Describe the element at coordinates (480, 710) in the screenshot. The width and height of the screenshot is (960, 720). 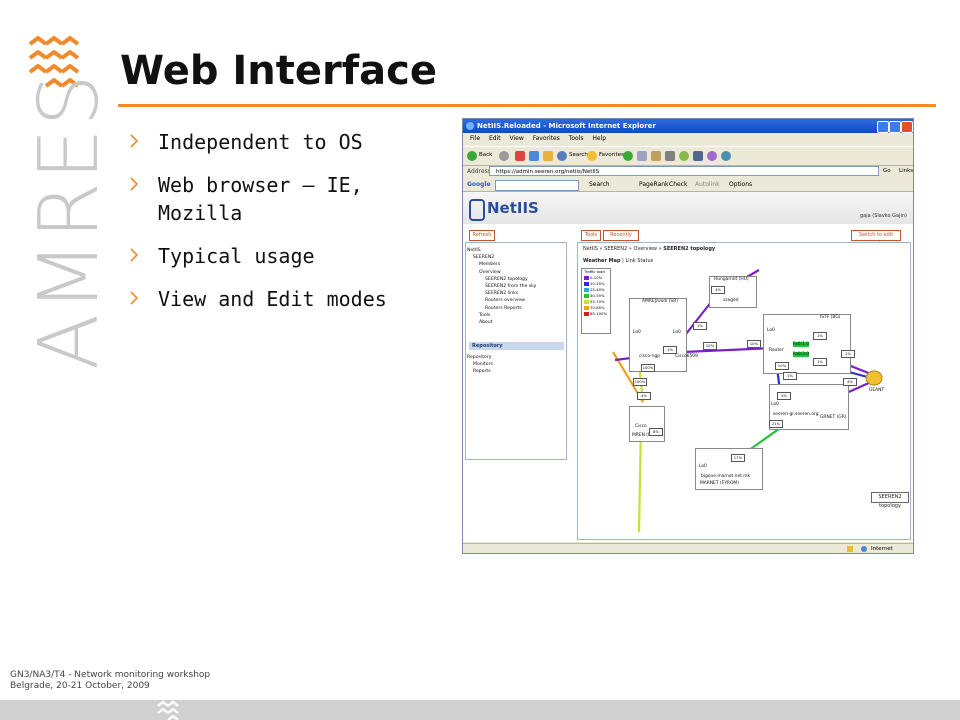
I see `footer-bar` at that location.